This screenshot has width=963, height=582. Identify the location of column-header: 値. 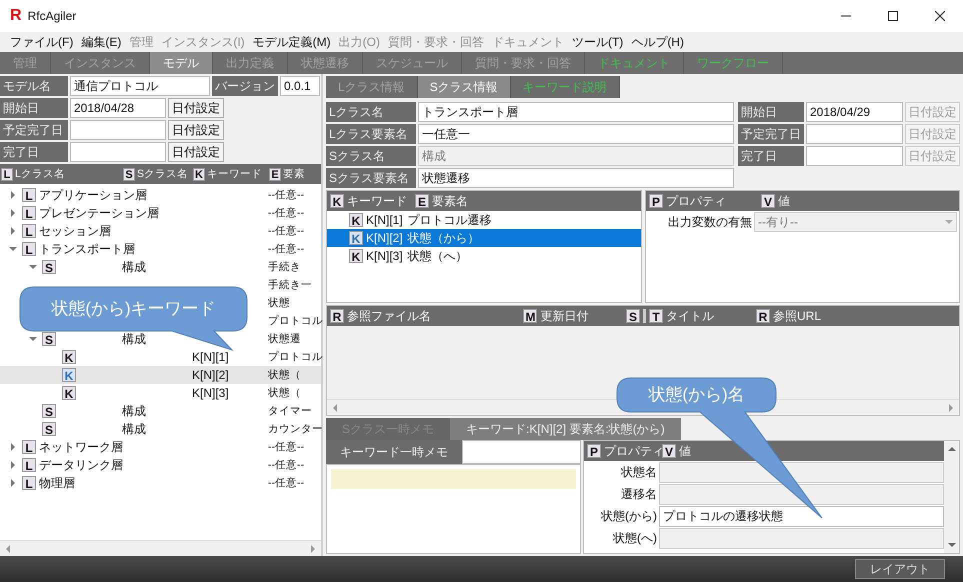
(685, 451).